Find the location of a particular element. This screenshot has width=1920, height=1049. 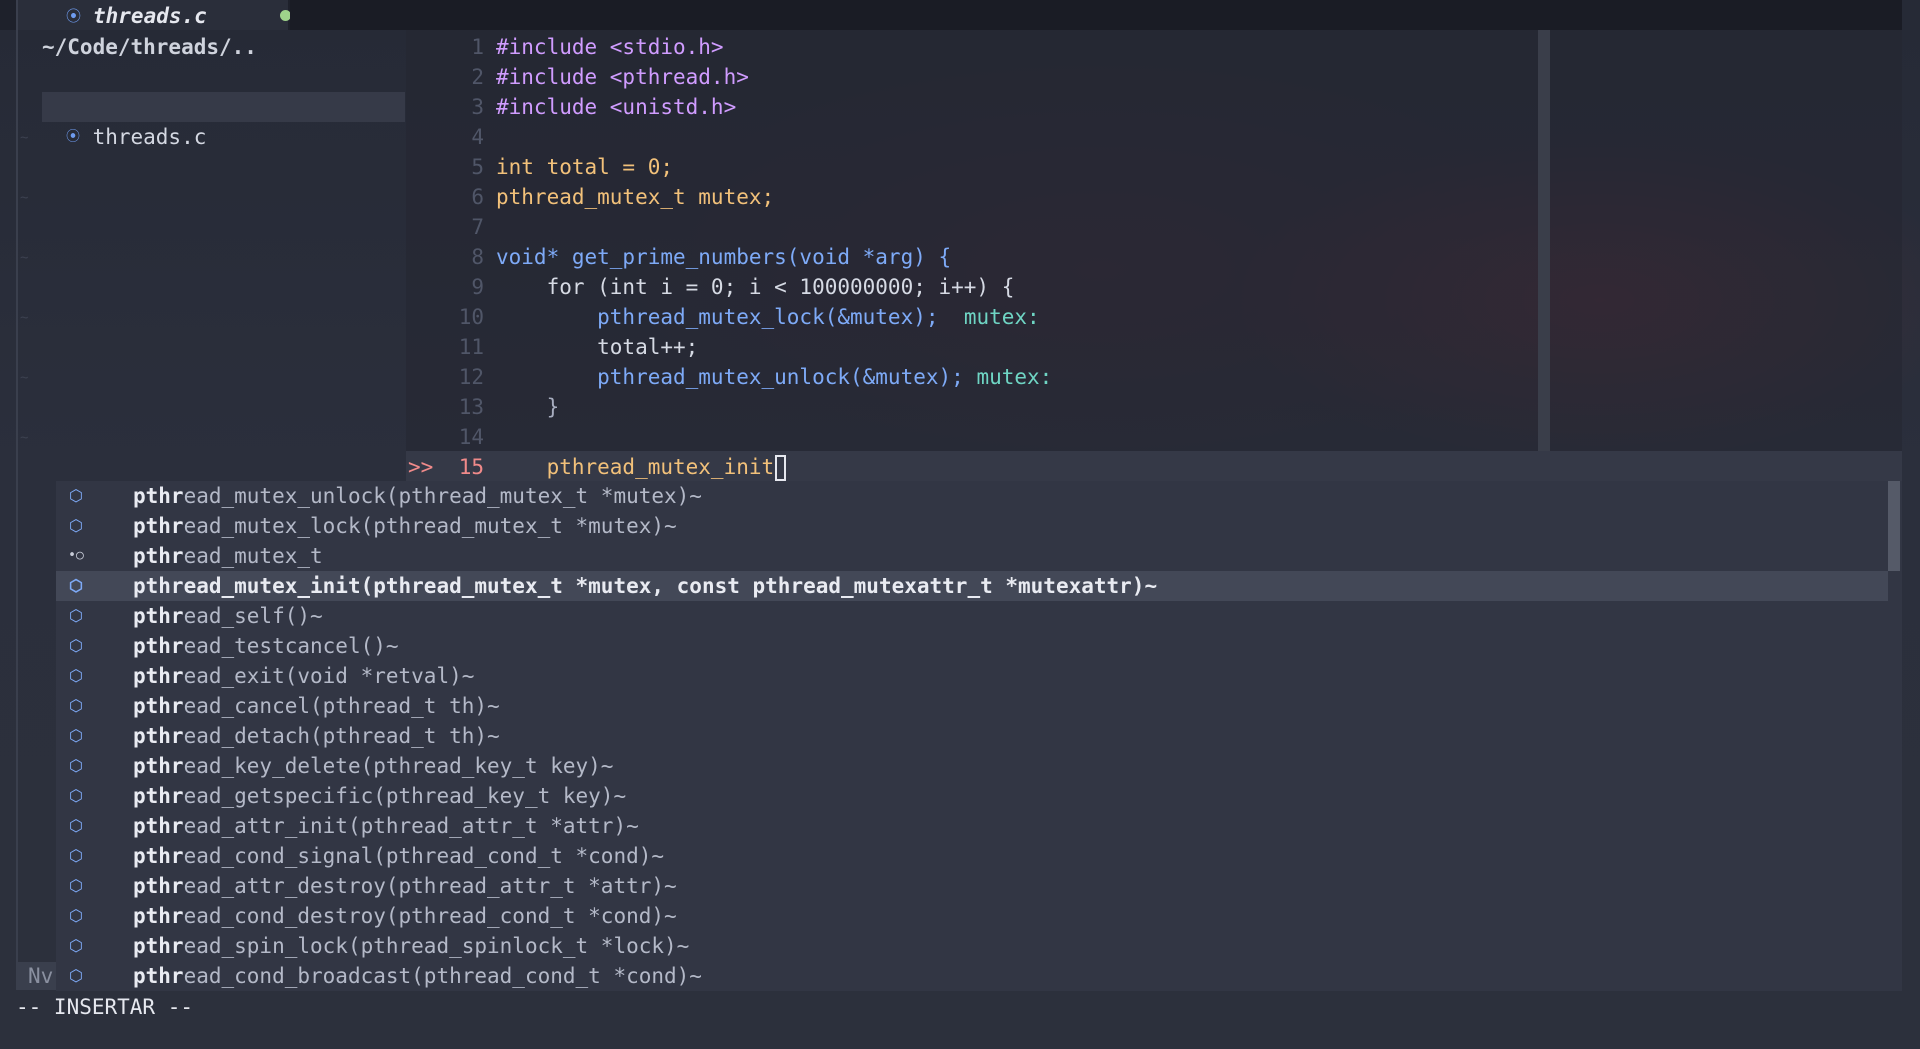

line-number: 6 is located at coordinates (477, 197).